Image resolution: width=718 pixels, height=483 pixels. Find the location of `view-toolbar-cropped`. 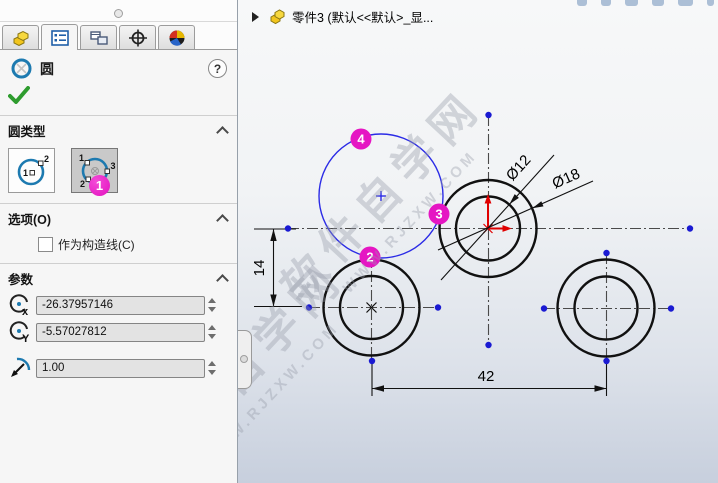

view-toolbar-cropped is located at coordinates (638, 3).